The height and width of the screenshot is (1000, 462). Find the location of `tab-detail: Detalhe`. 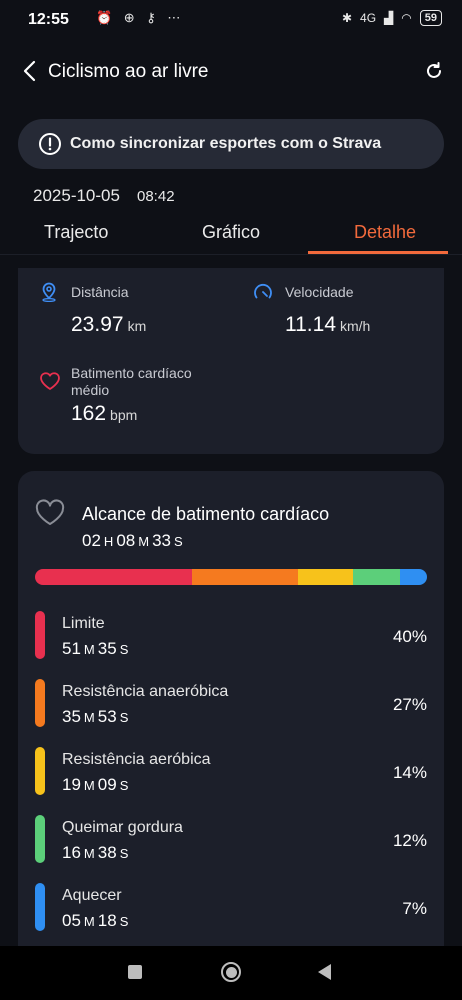

tab-detail: Detalhe is located at coordinates (385, 232).